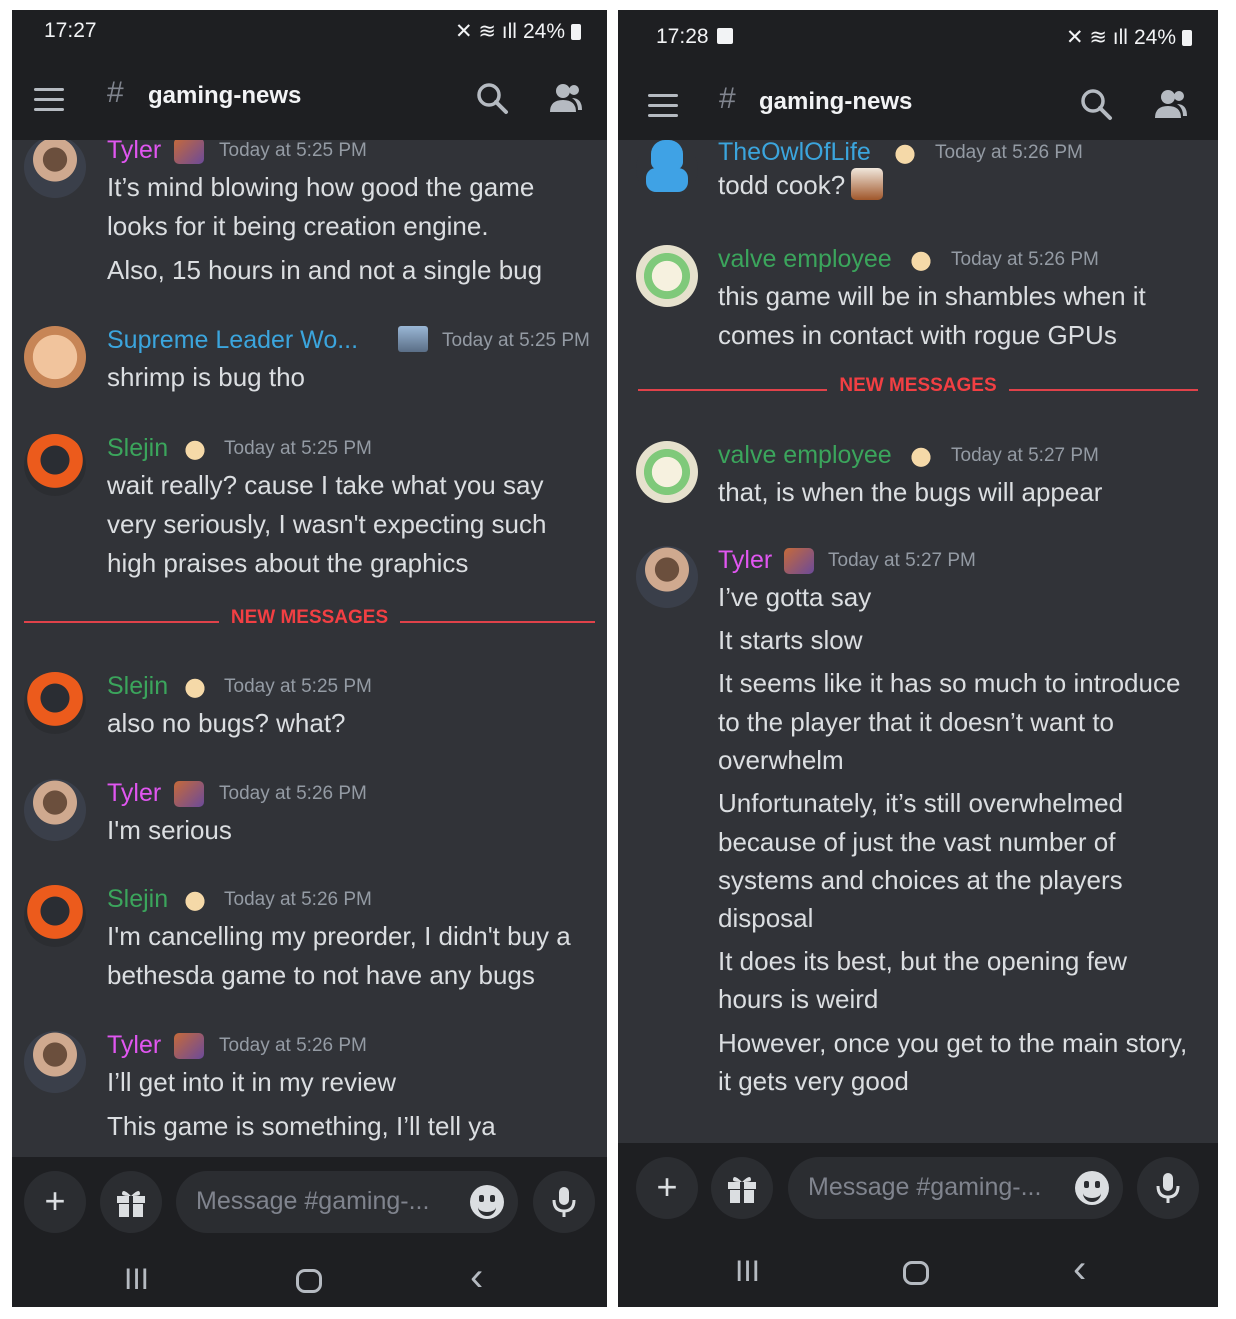  Describe the element at coordinates (867, 184) in the screenshot. I see `todd-emoji-icon` at that location.